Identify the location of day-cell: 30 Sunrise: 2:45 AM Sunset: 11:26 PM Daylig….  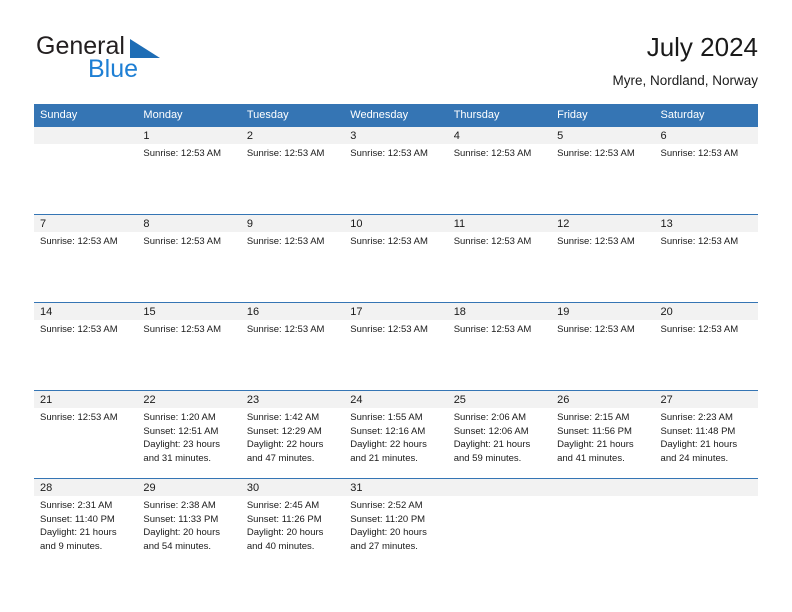
(292, 521).